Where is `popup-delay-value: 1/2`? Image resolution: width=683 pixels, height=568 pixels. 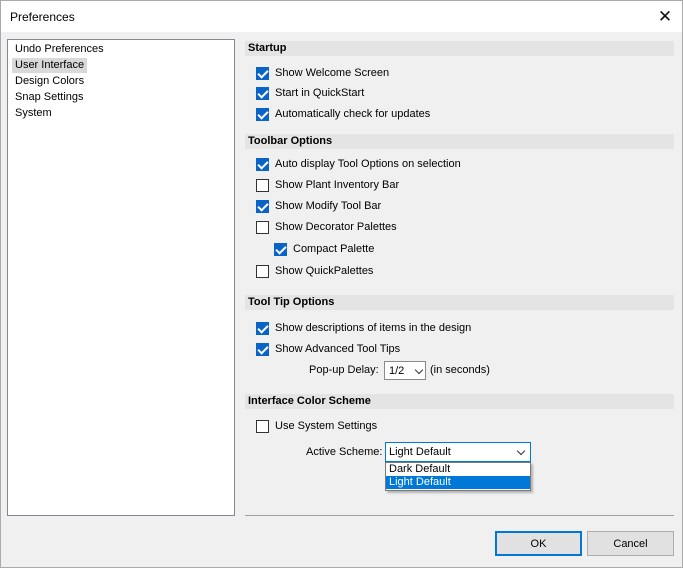
popup-delay-value: 1/2 is located at coordinates (397, 370).